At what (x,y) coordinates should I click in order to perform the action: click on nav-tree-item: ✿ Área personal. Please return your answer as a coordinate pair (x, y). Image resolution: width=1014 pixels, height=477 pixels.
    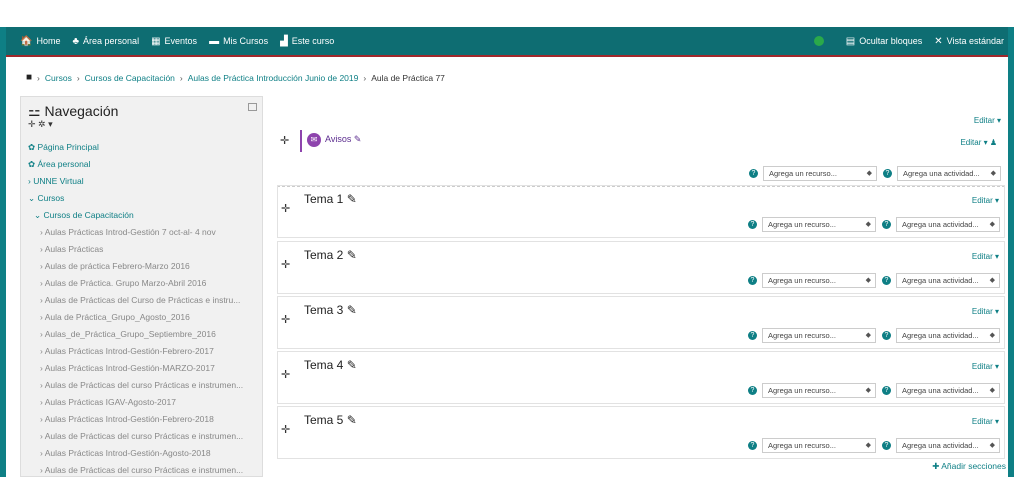
    Looking at the image, I should click on (145, 164).